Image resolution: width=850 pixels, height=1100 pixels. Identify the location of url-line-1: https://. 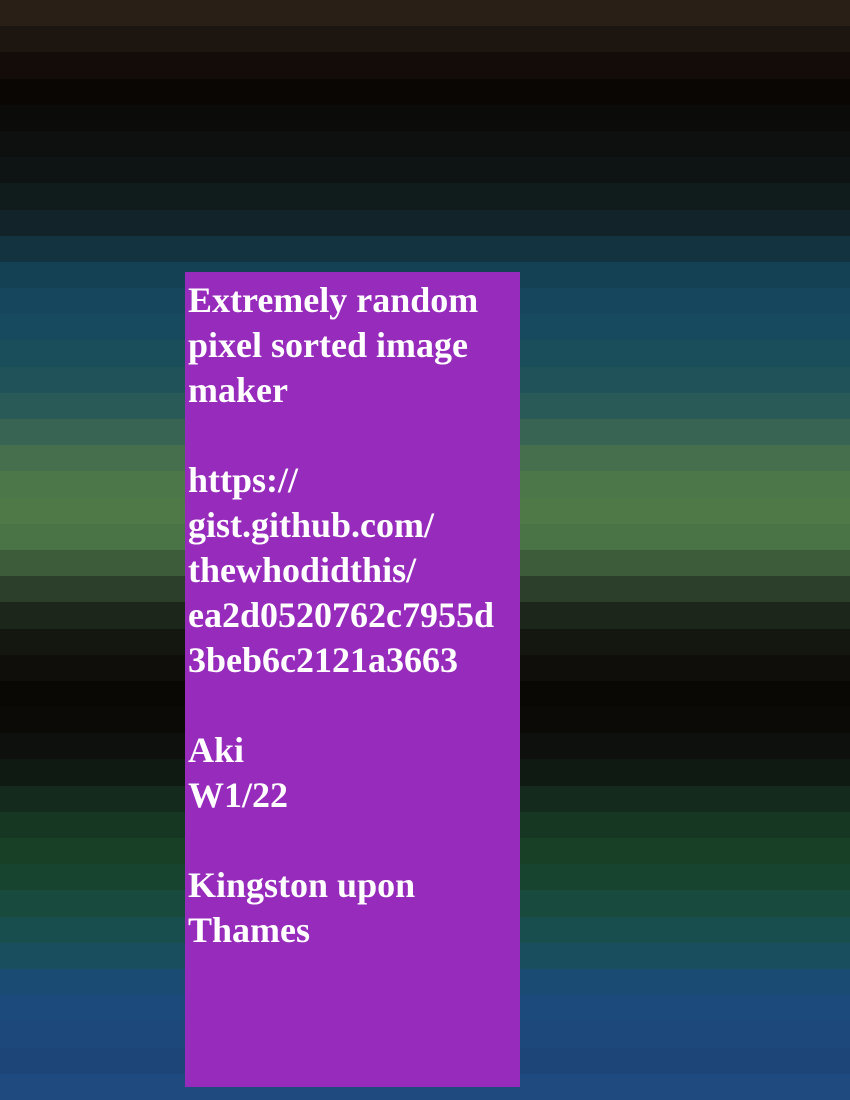
(243, 480).